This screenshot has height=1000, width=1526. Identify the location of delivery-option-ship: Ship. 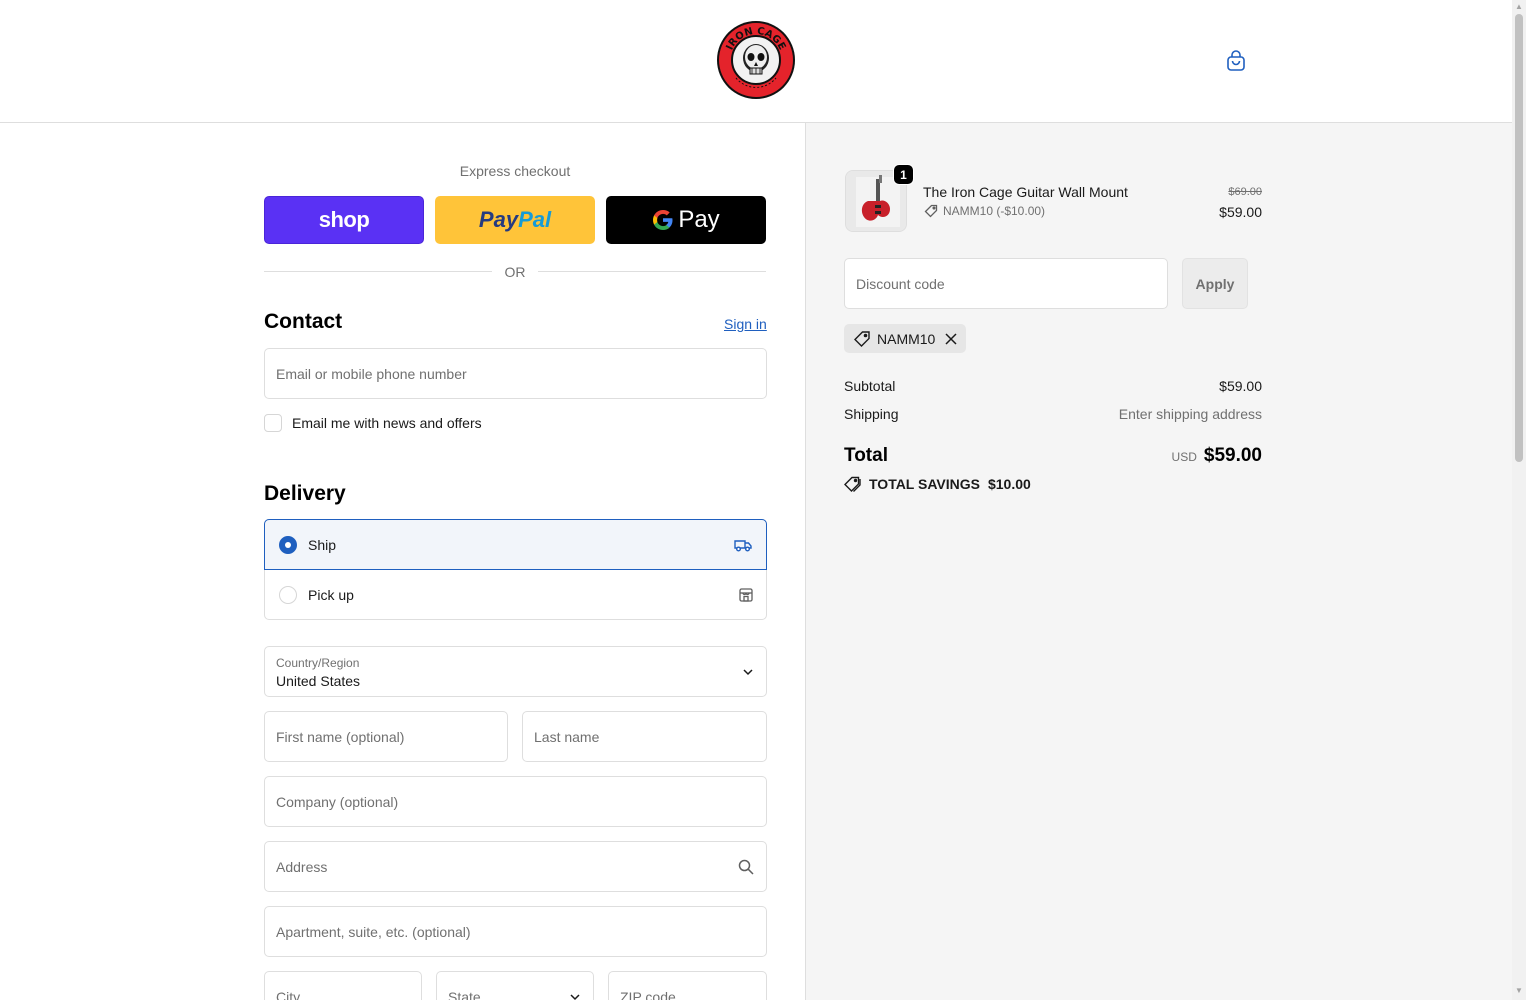
(515, 544).